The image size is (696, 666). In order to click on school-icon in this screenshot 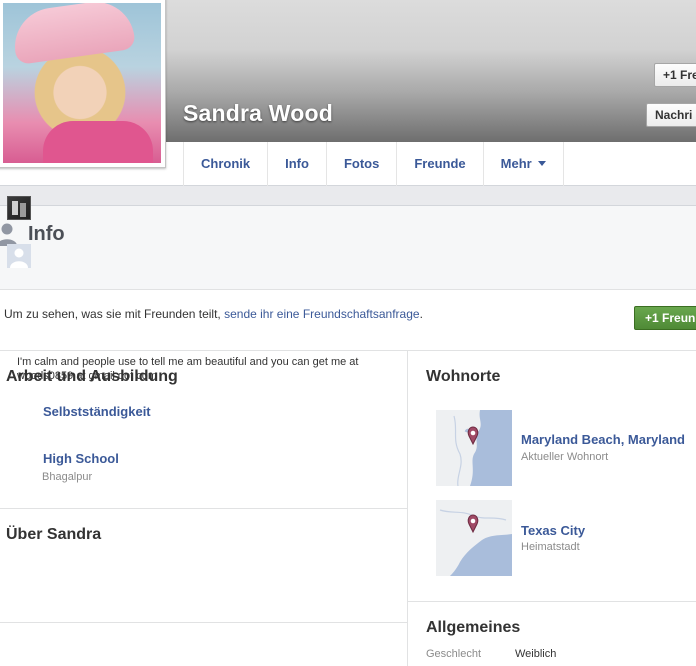, I will do `click(19, 256)`.